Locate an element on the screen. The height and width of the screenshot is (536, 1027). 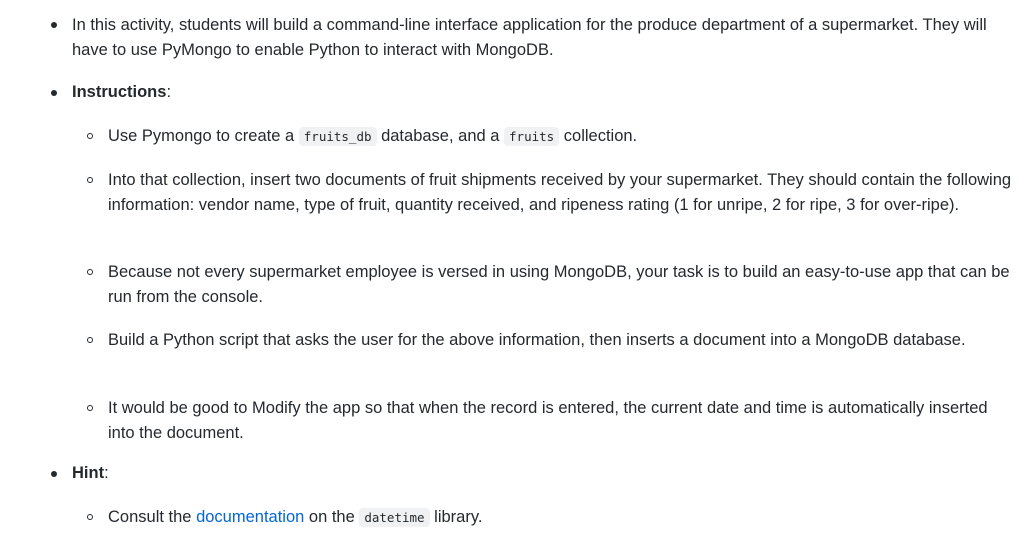
hint-text: library. is located at coordinates (456, 517).